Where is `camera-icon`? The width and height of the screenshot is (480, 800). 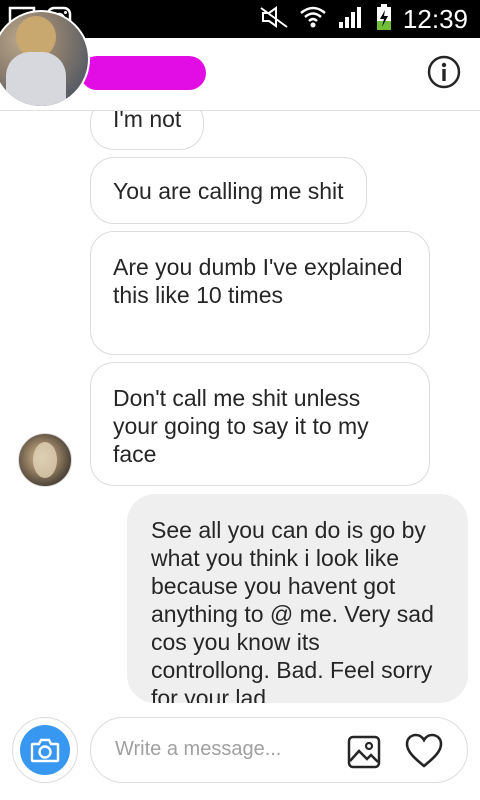
camera-icon is located at coordinates (45, 750).